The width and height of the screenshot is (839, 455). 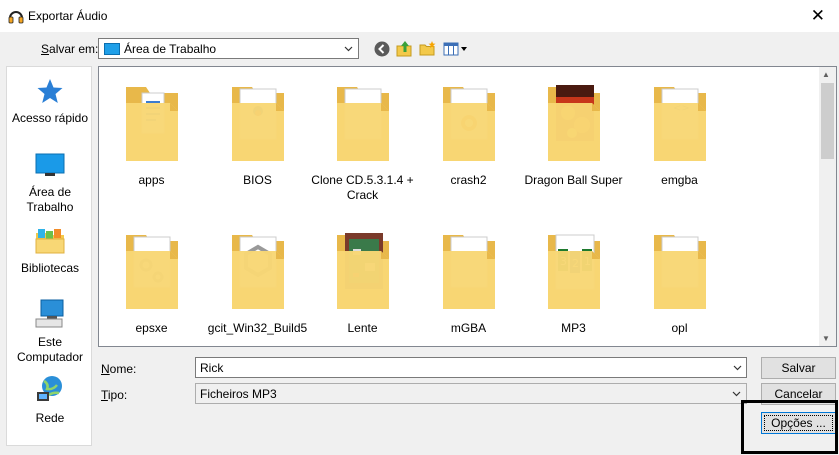 I want to click on file-item: epsxe, so click(x=151, y=282).